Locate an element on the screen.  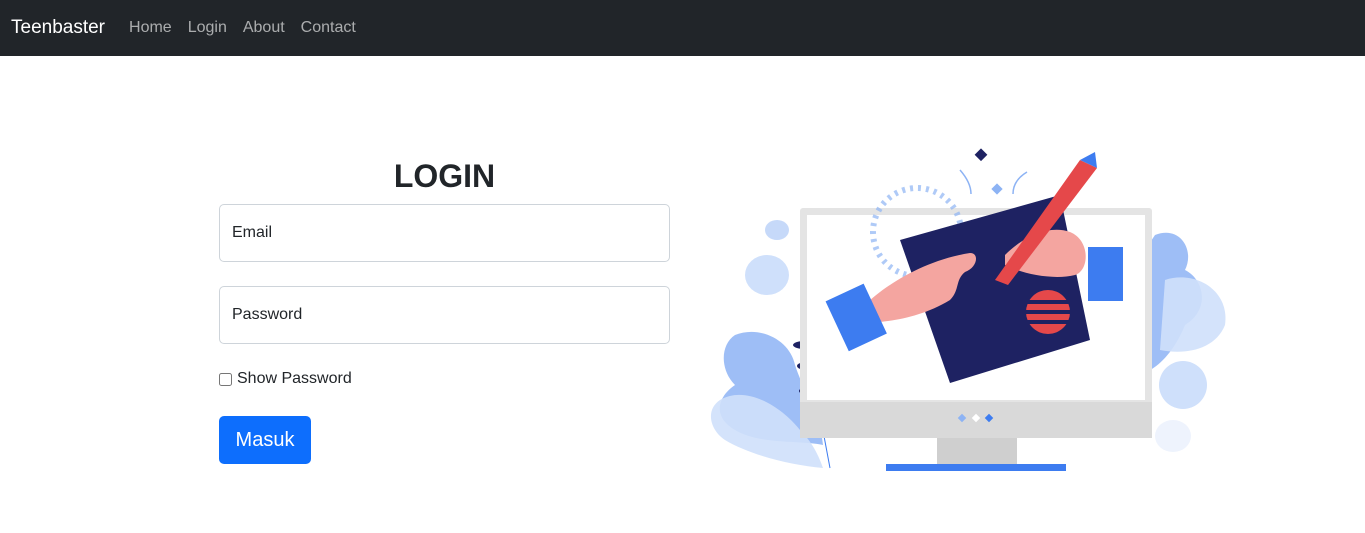
password-field is located at coordinates (444, 315).